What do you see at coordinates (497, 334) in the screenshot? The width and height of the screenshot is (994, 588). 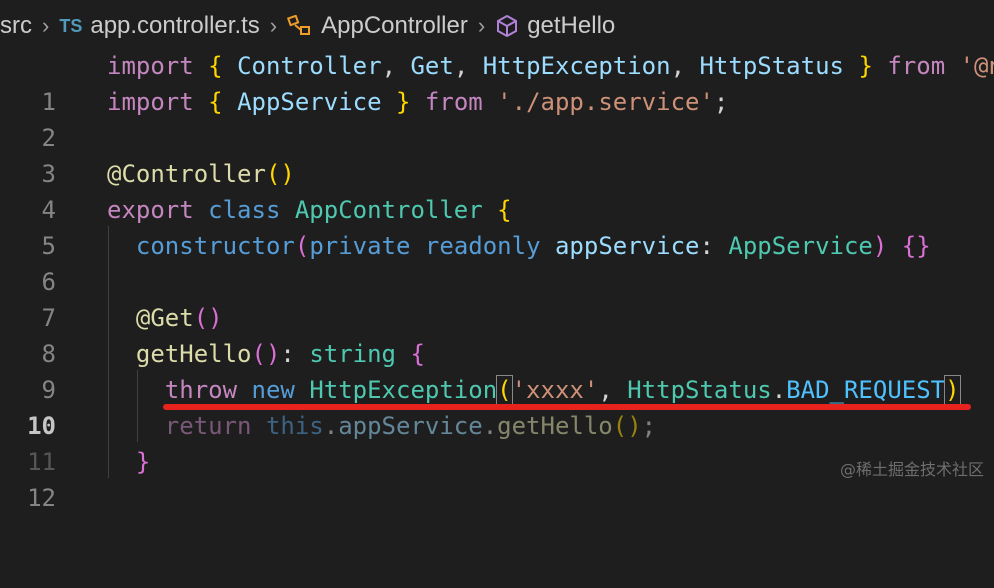 I see `code-line: 8 @Get()` at bounding box center [497, 334].